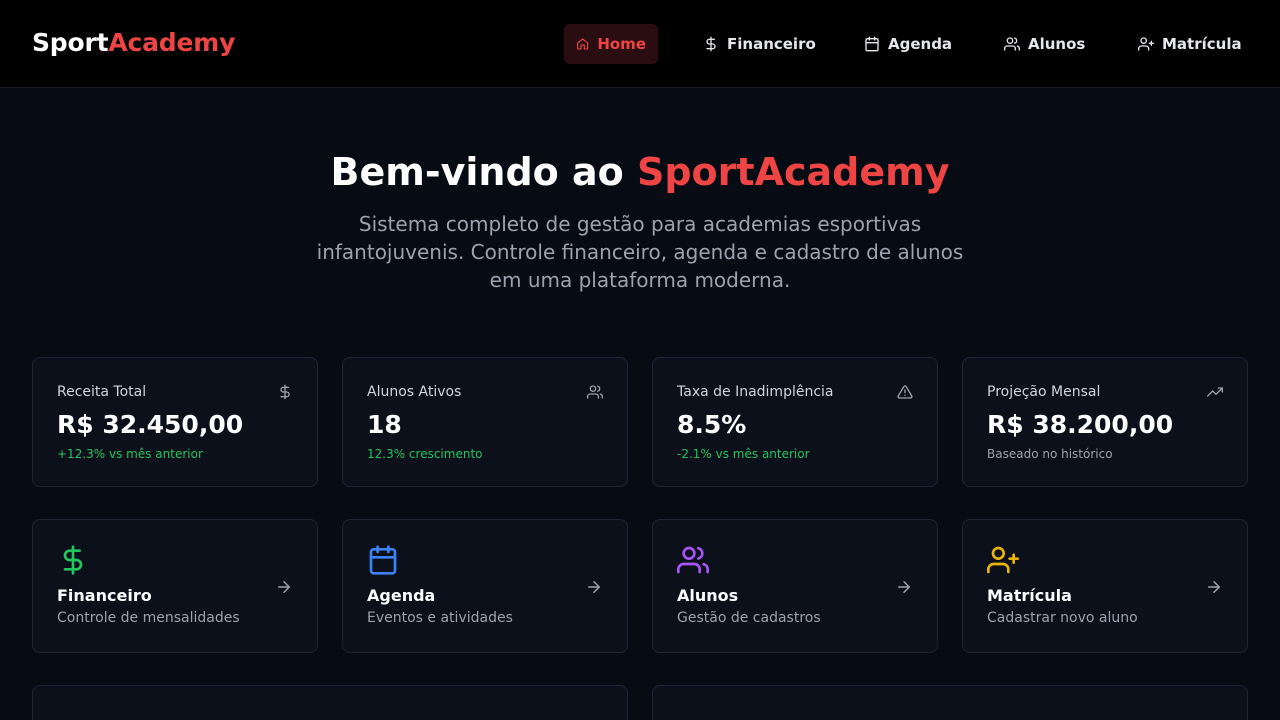  What do you see at coordinates (950, 702) in the screenshot?
I see `bottom-panel-right` at bounding box center [950, 702].